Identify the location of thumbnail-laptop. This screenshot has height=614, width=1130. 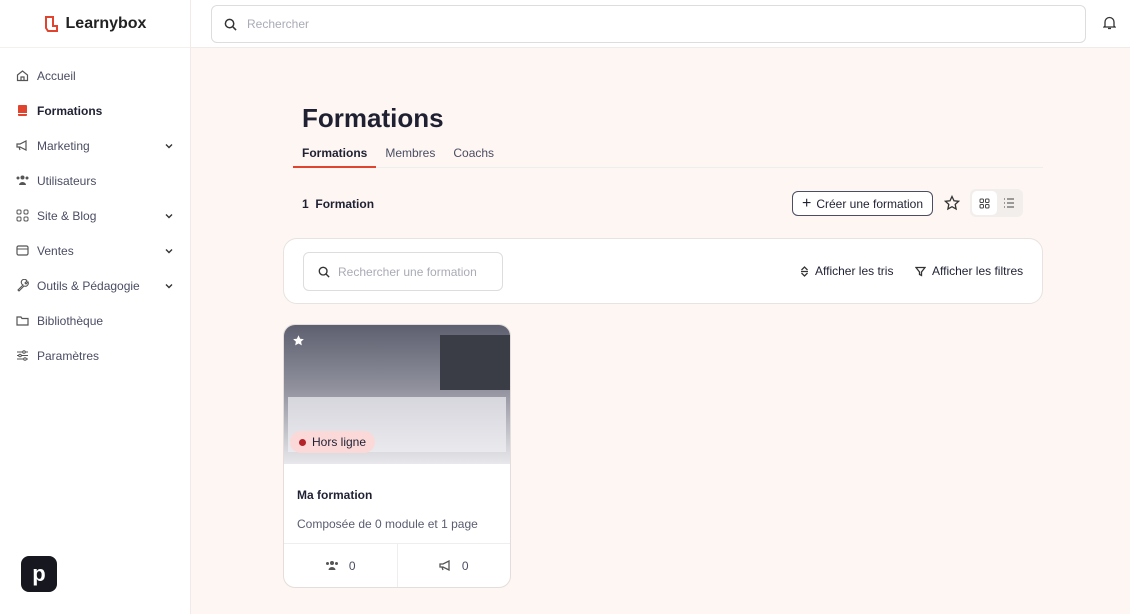
(475, 362).